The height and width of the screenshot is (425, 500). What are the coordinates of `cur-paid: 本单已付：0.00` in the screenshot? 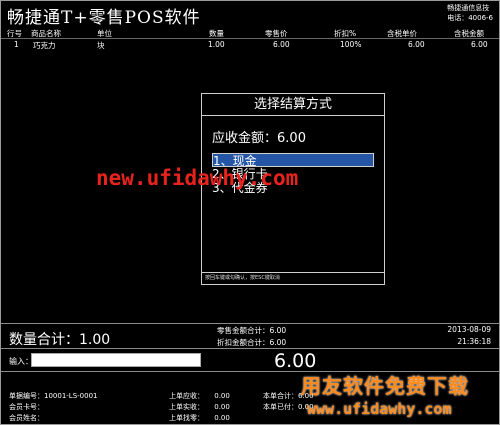 It's located at (288, 407).